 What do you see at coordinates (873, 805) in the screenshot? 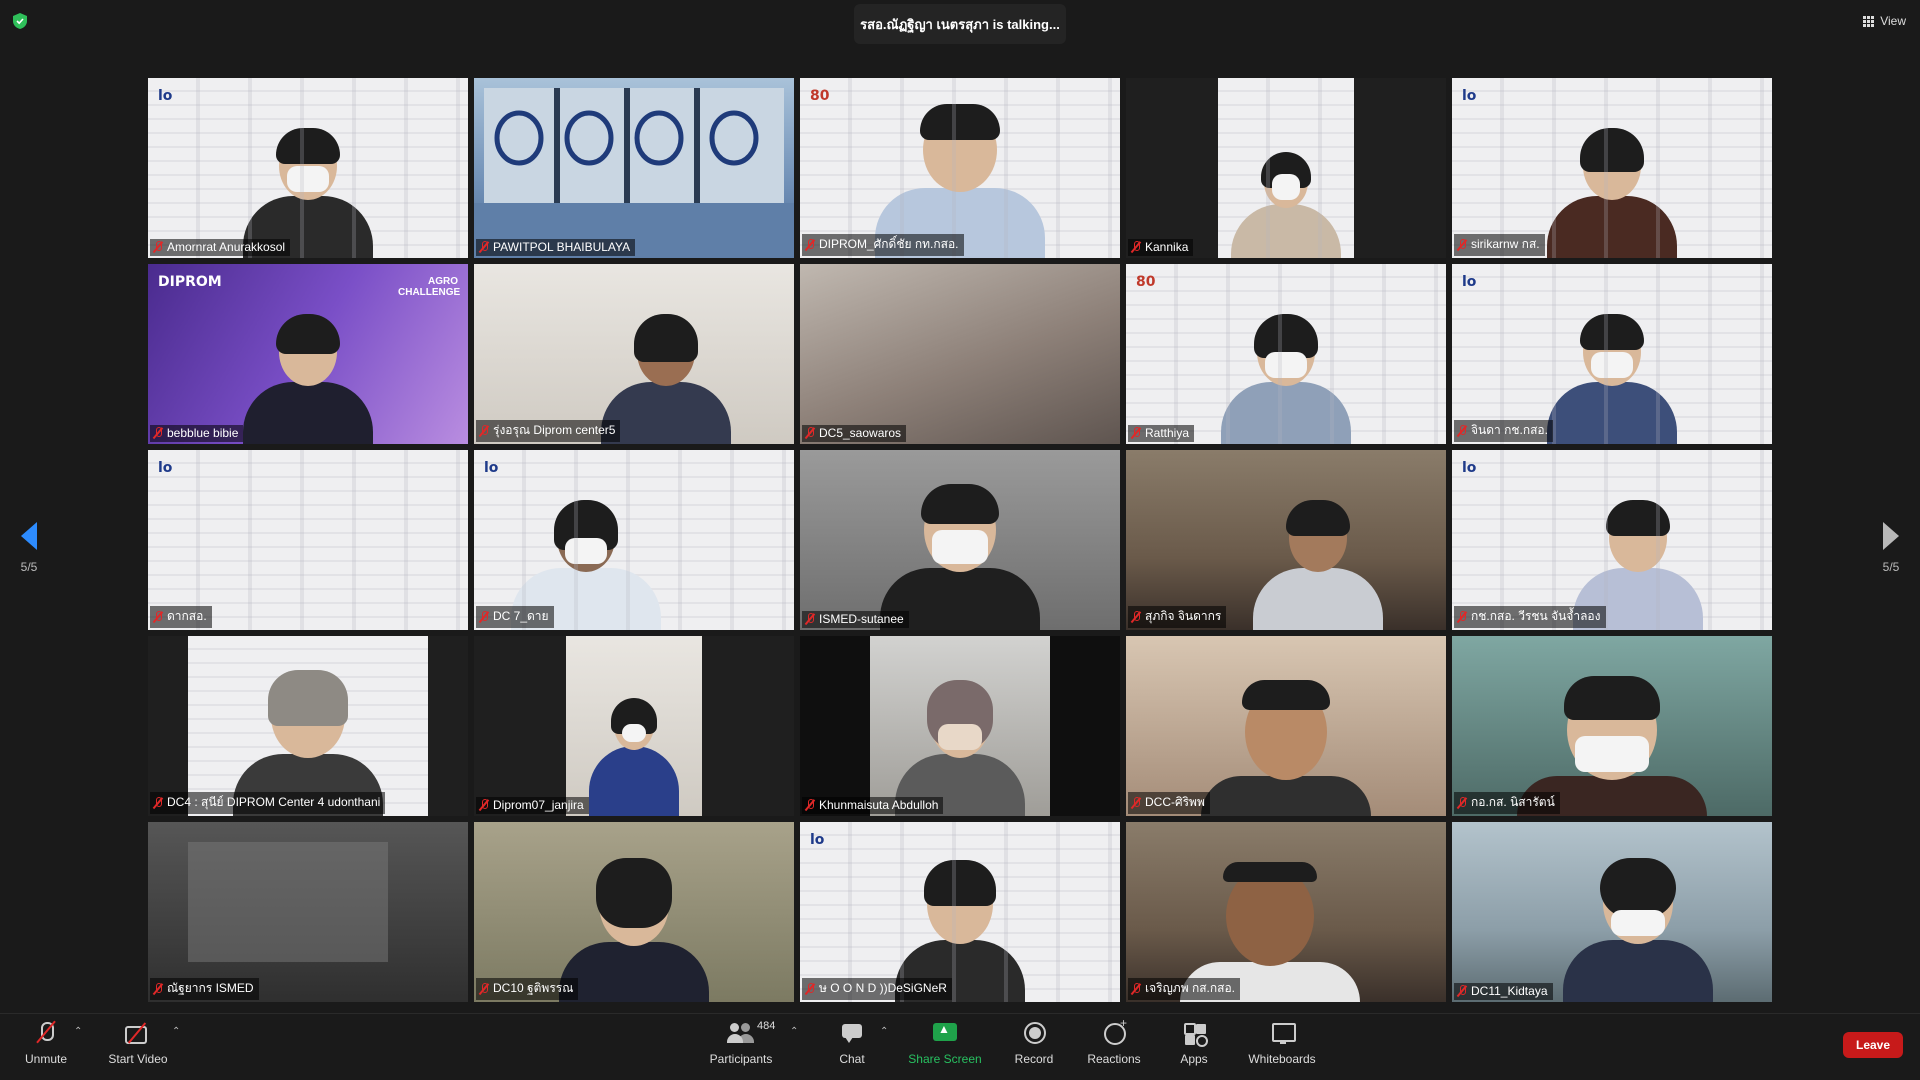
I see `participant-name-label: Khunmaisuta Abdulloh` at bounding box center [873, 805].